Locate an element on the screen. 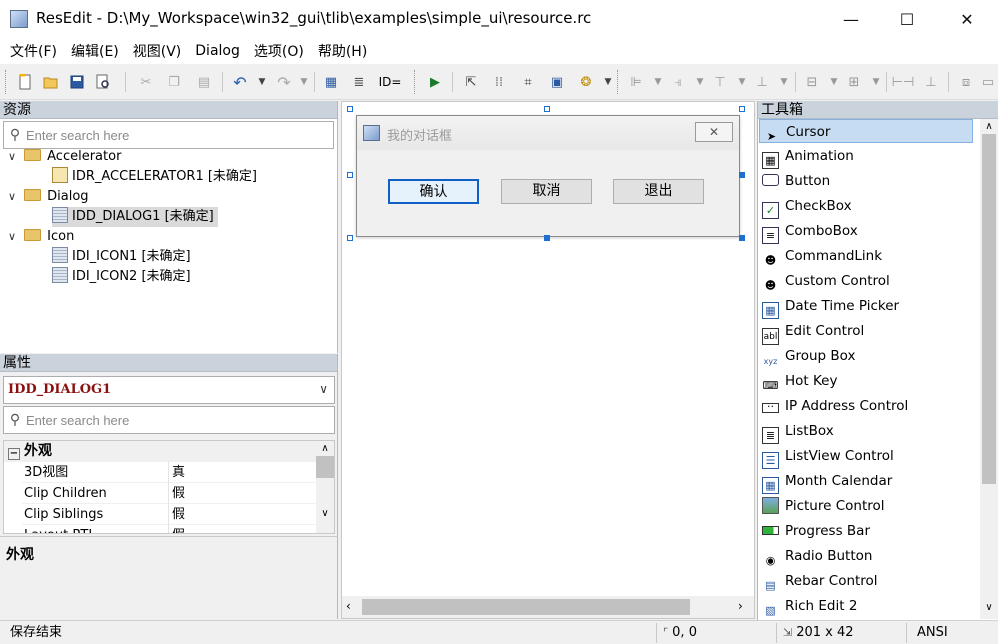 The height and width of the screenshot is (644, 998). collapse-icon: − is located at coordinates (14, 454).